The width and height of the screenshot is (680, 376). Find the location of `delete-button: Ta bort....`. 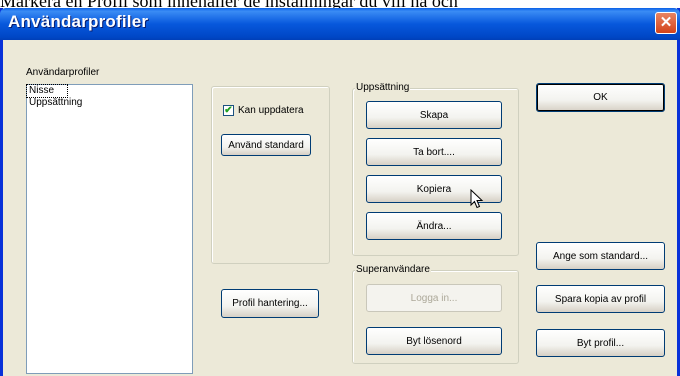

delete-button: Ta bort.... is located at coordinates (434, 152).